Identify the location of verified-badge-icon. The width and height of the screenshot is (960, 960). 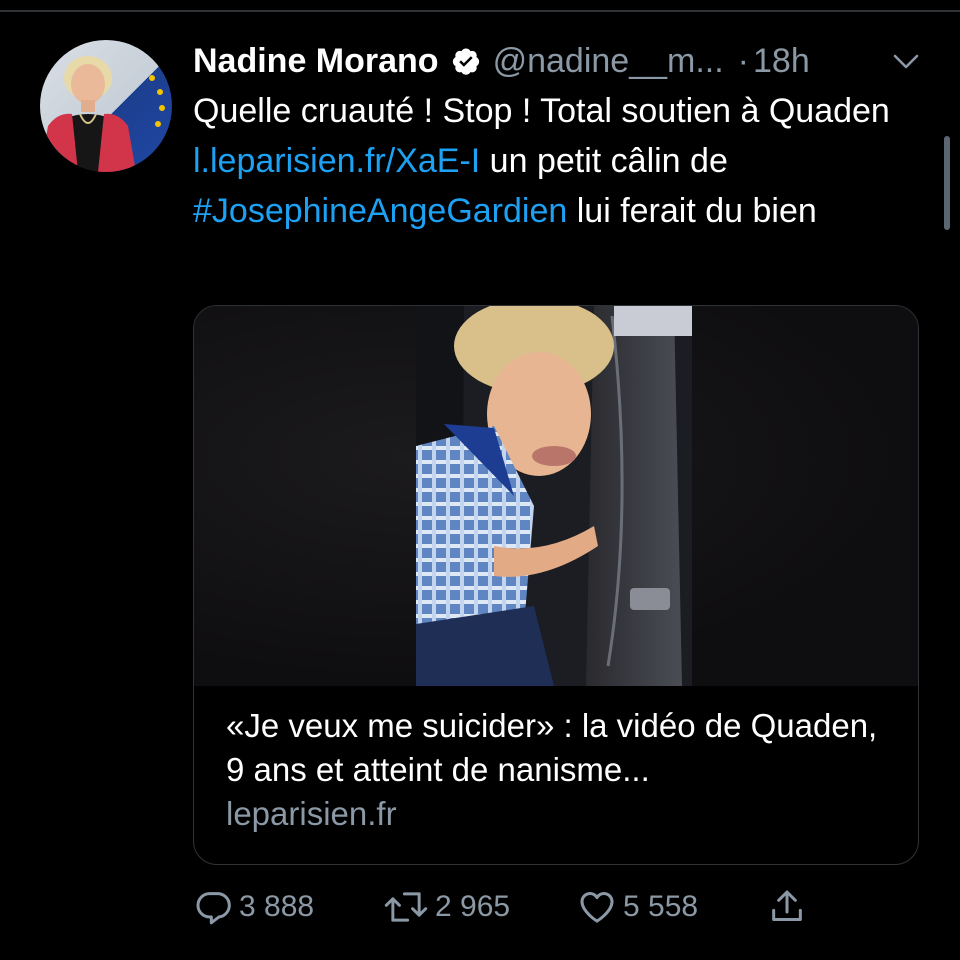
(465, 61).